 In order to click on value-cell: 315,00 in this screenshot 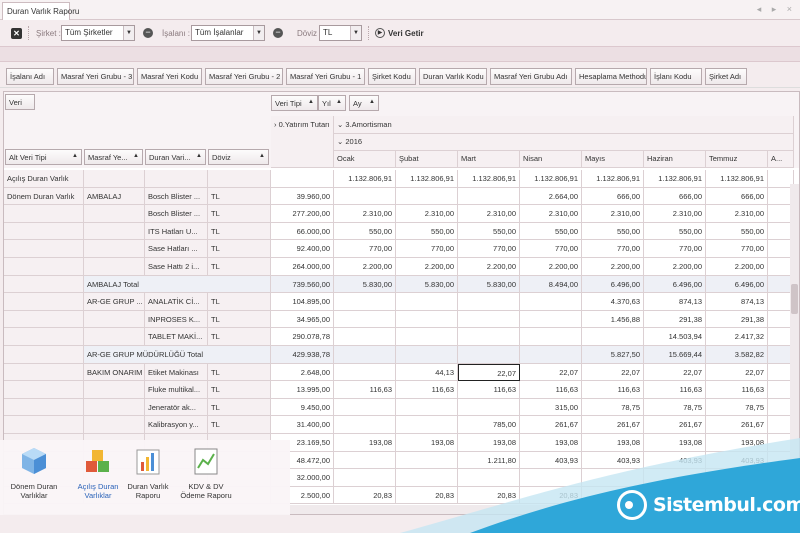, I will do `click(551, 407)`.